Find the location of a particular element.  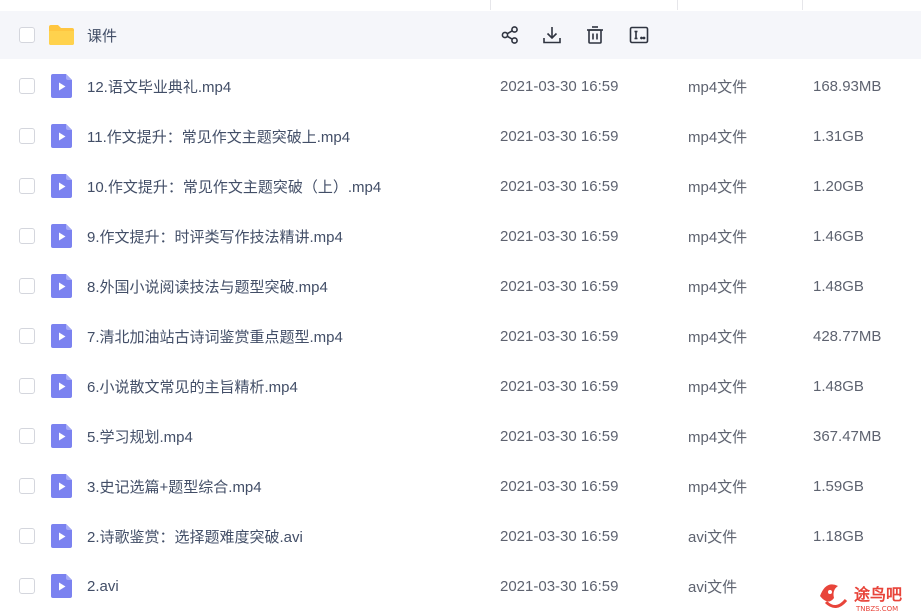

file-name: 8.外国小说阅读技法与题型突破.mp4 is located at coordinates (207, 286).